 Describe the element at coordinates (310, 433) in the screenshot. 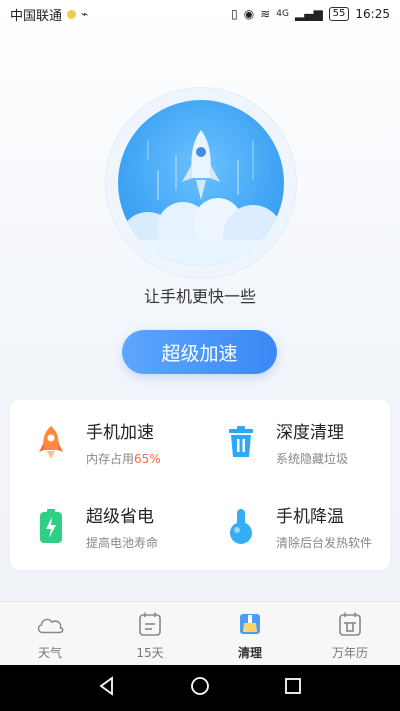

I see `feature-title: 深度清理` at that location.